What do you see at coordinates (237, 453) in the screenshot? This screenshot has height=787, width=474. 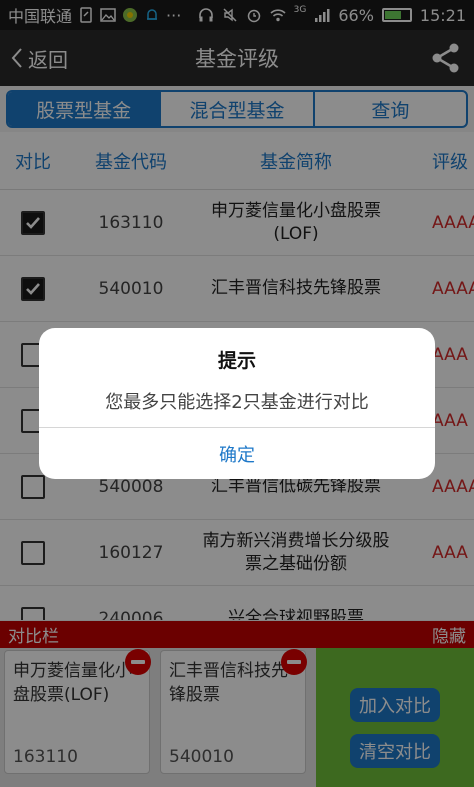 I see `confirm-button: 确定` at bounding box center [237, 453].